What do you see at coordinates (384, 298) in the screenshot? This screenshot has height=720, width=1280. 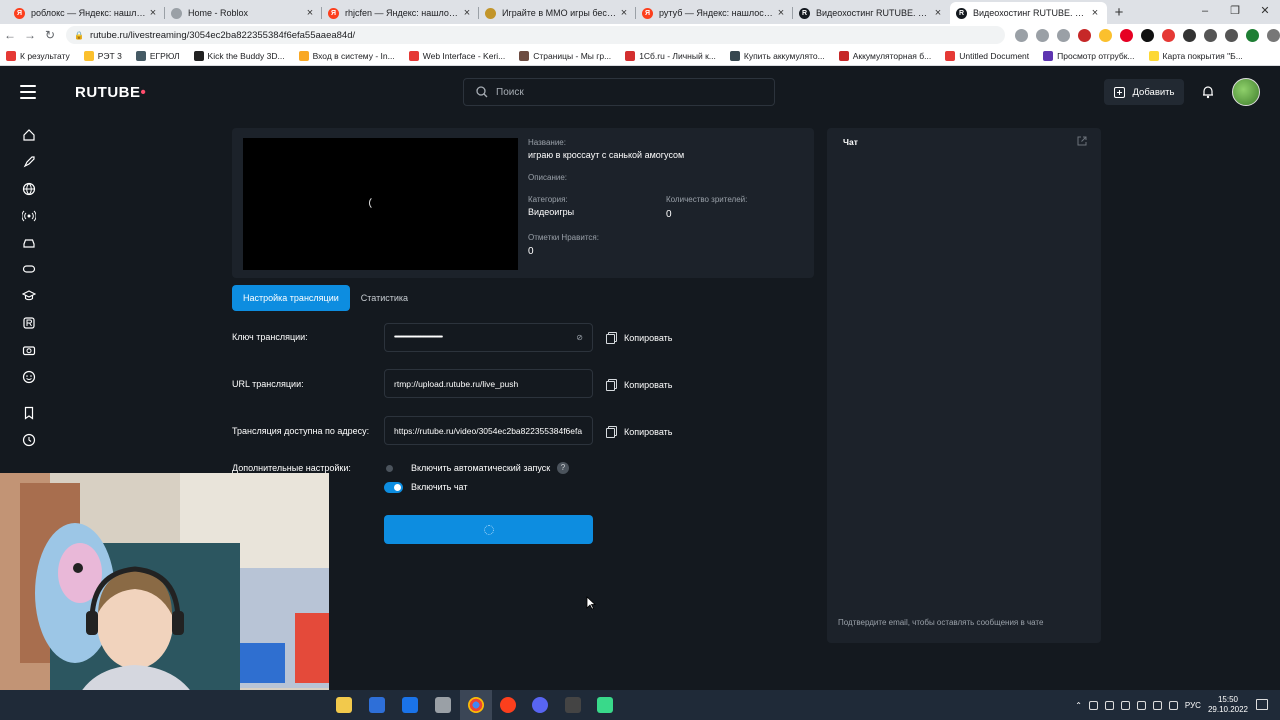 I see `tab-statistics: Статистика` at bounding box center [384, 298].